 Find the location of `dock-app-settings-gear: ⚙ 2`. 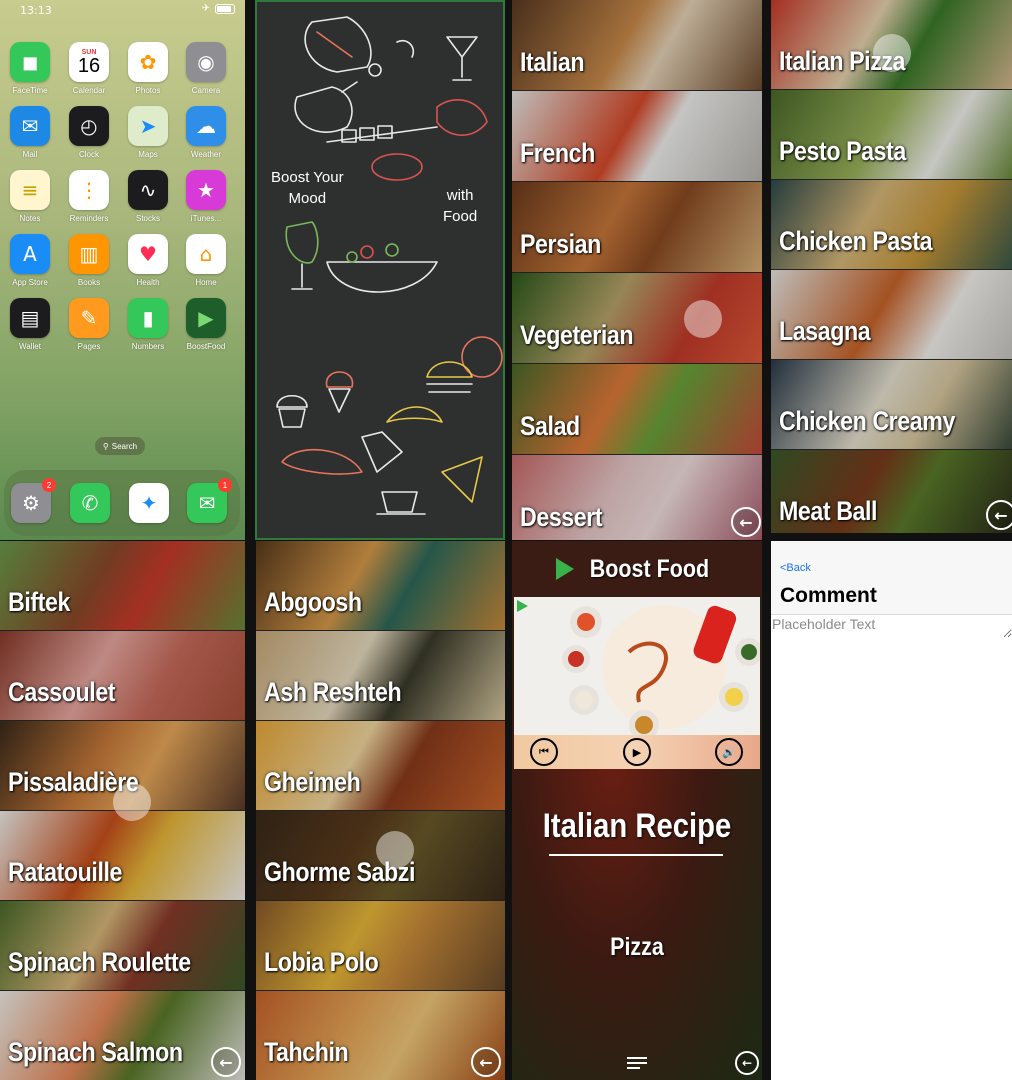

dock-app-settings-gear: ⚙ 2 is located at coordinates (31, 500).